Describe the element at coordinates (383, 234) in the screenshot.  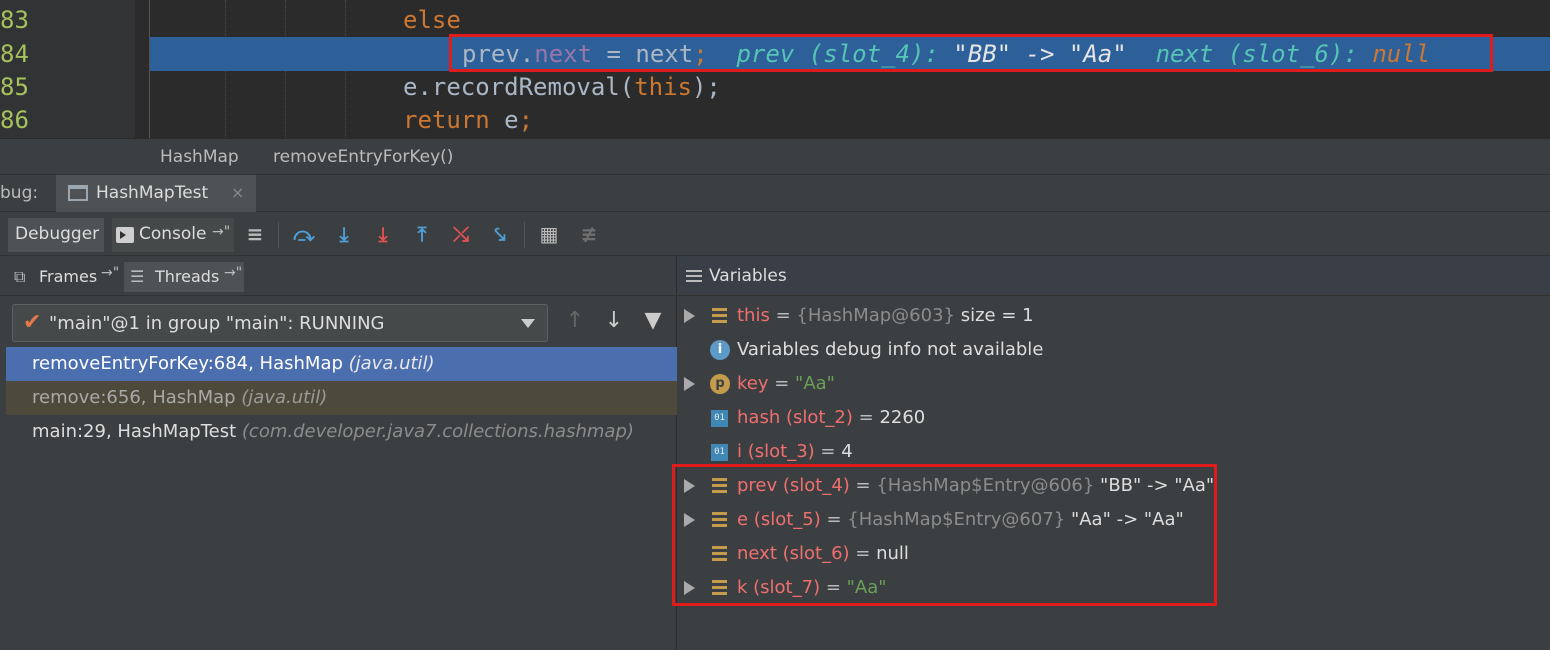
I see `force-step-into-icon: ⤓` at that location.